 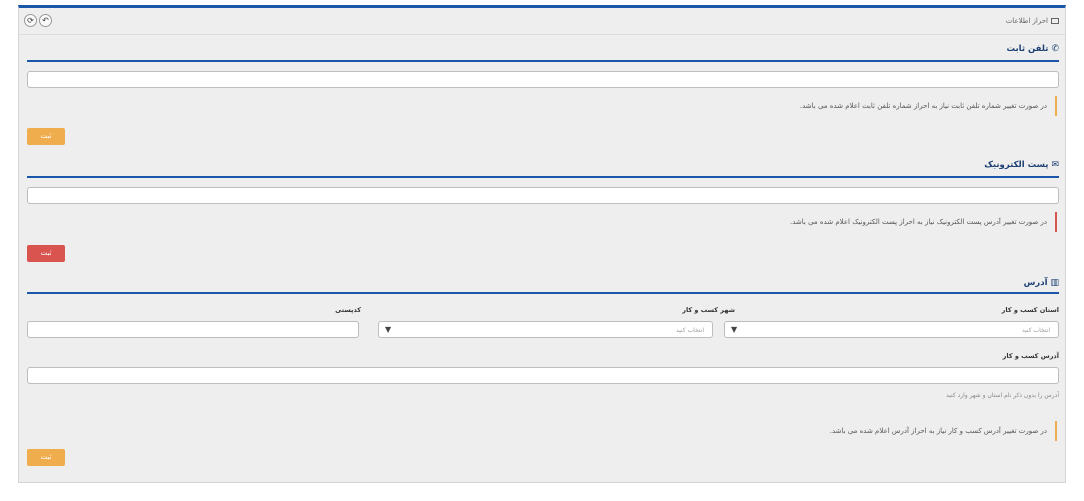 What do you see at coordinates (193, 329) in the screenshot?
I see `postal-code-input` at bounding box center [193, 329].